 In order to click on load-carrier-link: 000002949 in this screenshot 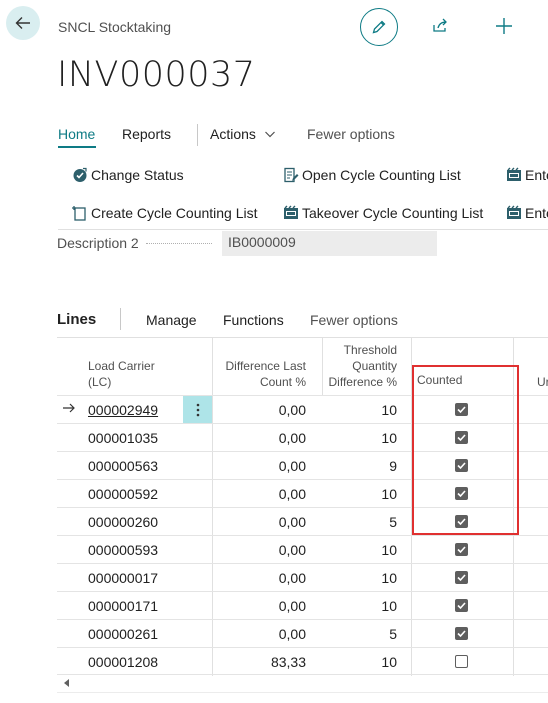, I will do `click(123, 410)`.